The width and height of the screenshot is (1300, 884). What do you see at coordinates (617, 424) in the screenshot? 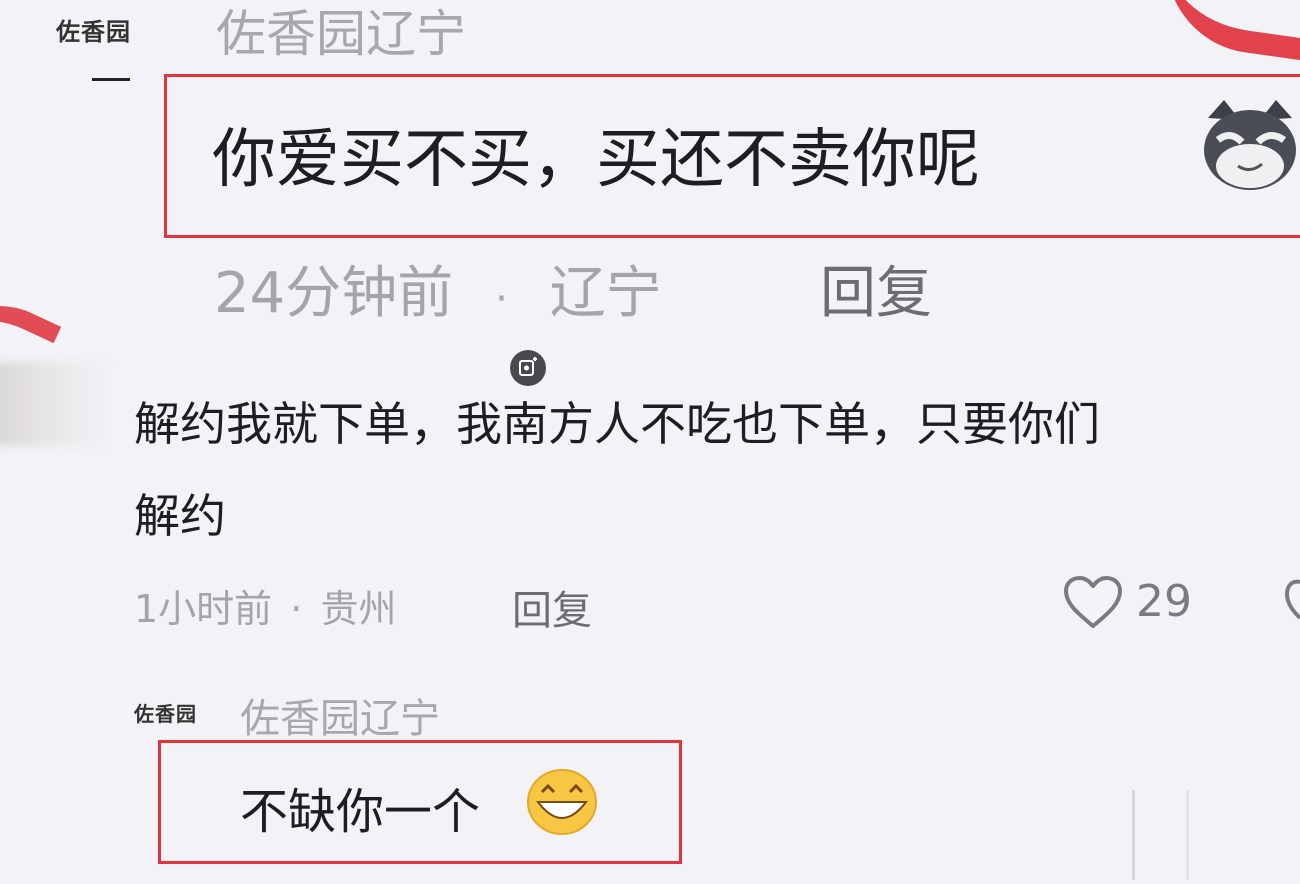
I see `comment-text-line1: 解约我就下单，我南方人不吃也下单，只要你们` at bounding box center [617, 424].